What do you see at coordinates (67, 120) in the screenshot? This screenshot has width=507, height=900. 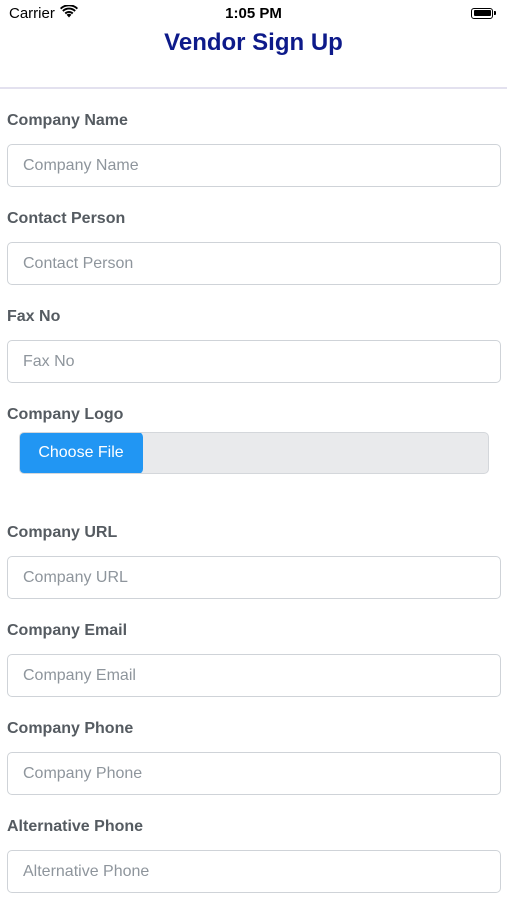 I see `company-name-label: Company Name` at bounding box center [67, 120].